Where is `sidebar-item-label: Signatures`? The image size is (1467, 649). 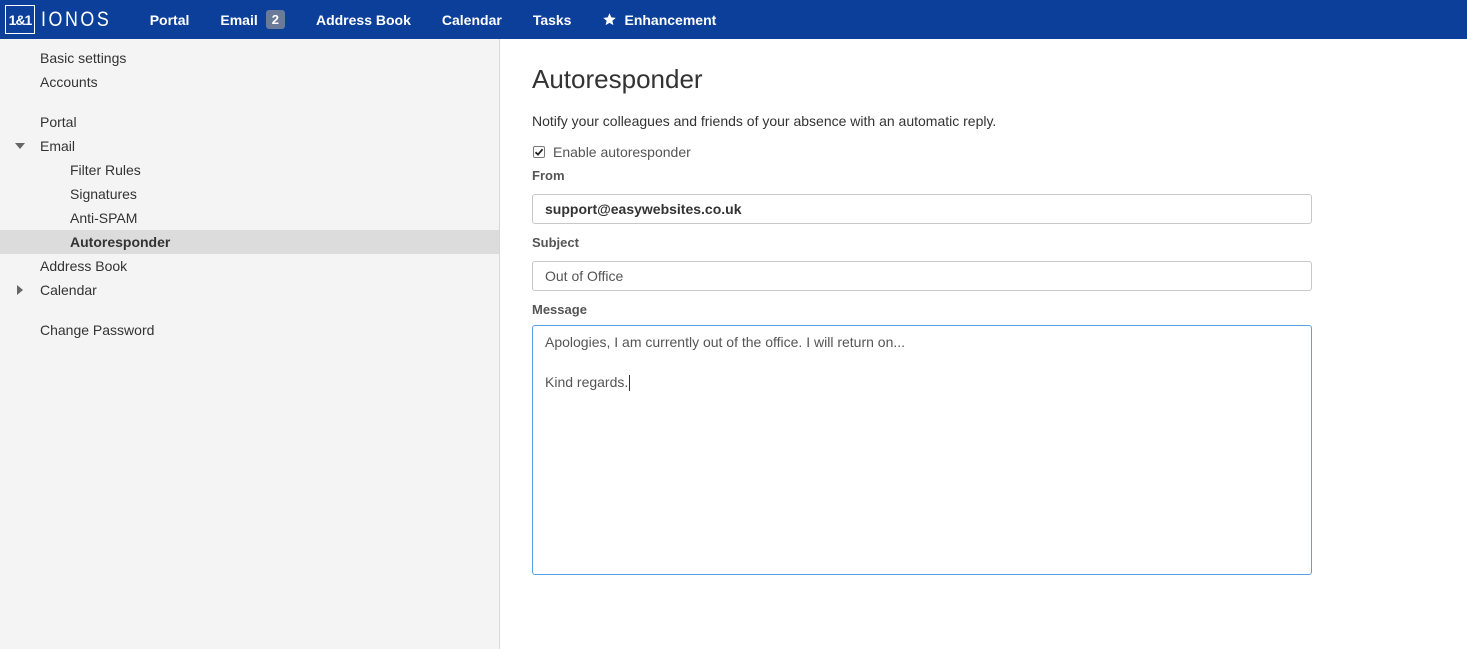 sidebar-item-label: Signatures is located at coordinates (103, 194).